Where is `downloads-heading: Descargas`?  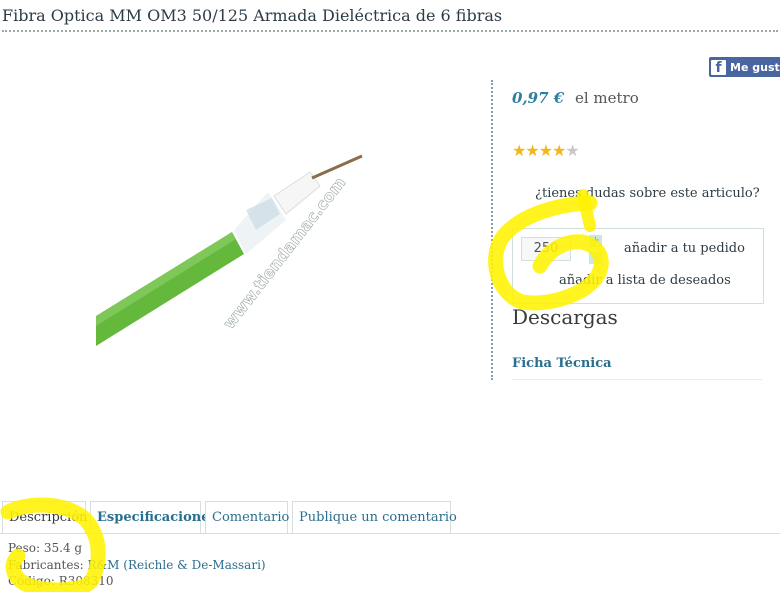 downloads-heading: Descargas is located at coordinates (565, 317).